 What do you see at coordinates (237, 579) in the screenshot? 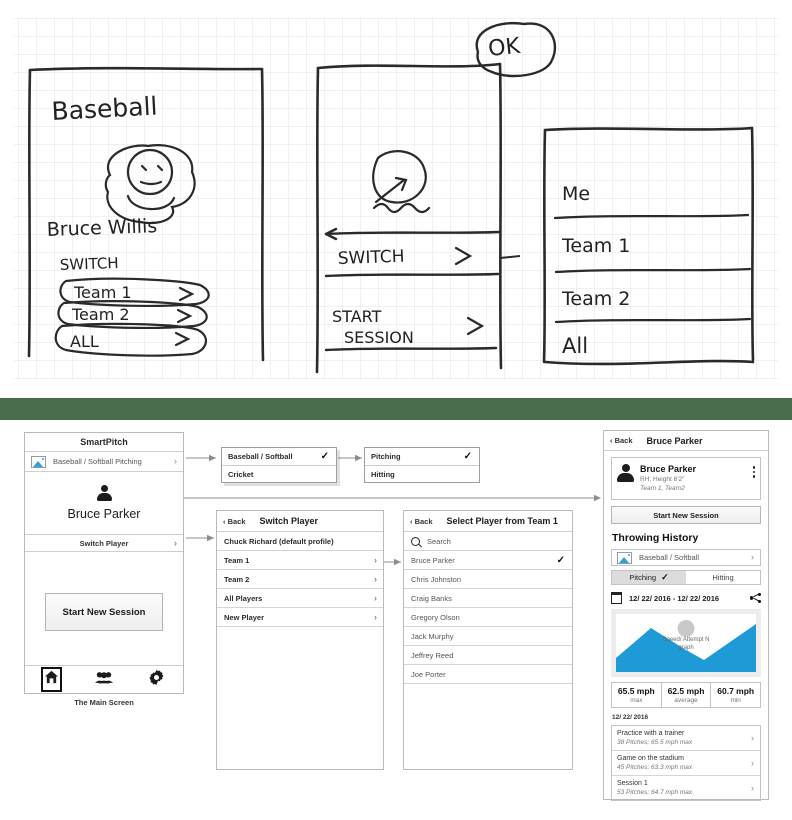
I see `list-item-label: Team 2` at bounding box center [237, 579].